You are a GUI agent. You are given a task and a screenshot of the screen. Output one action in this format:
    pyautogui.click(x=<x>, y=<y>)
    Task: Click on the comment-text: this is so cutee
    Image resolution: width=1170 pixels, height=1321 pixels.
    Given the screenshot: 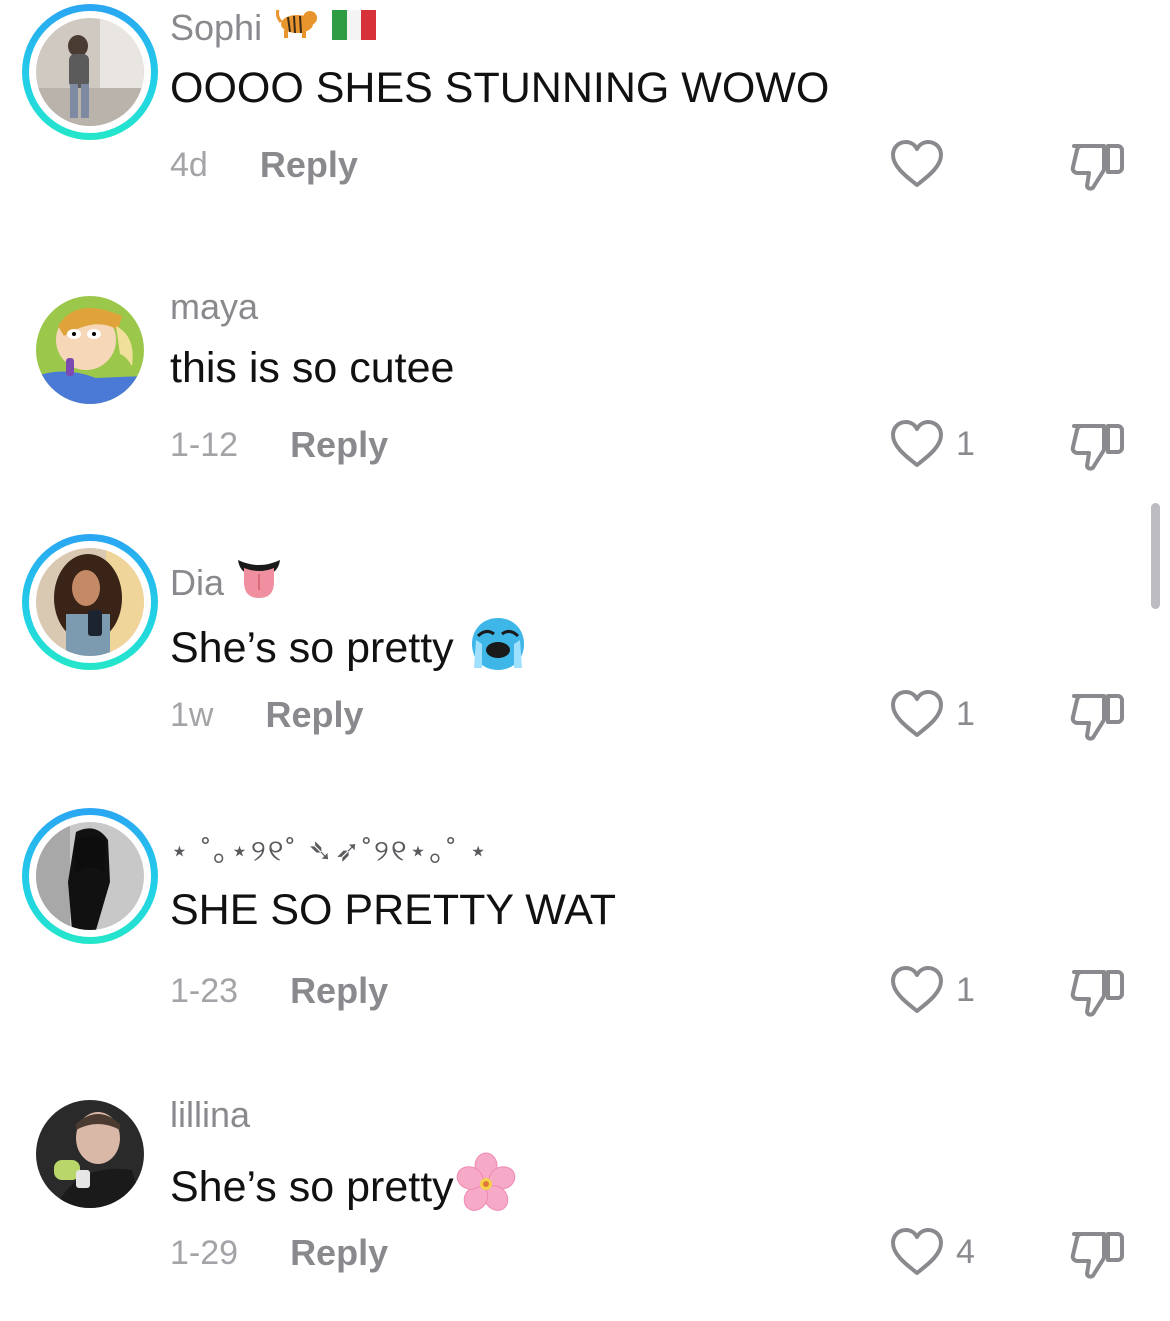 What is the action you would take?
    pyautogui.click(x=312, y=368)
    